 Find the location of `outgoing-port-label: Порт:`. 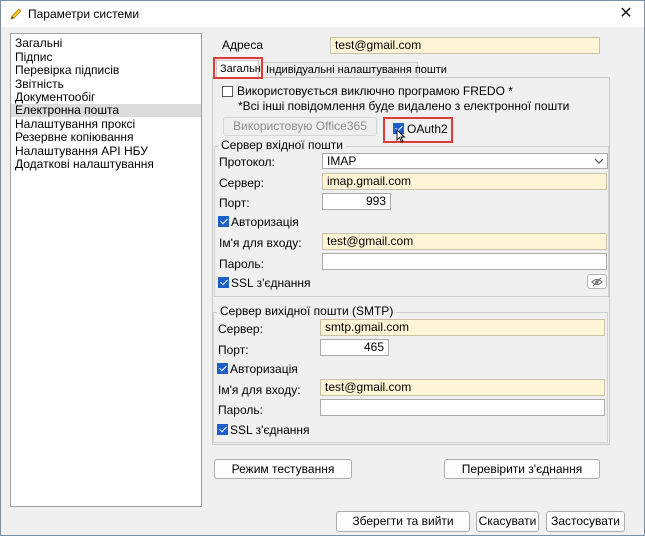

outgoing-port-label: Порт: is located at coordinates (233, 350).